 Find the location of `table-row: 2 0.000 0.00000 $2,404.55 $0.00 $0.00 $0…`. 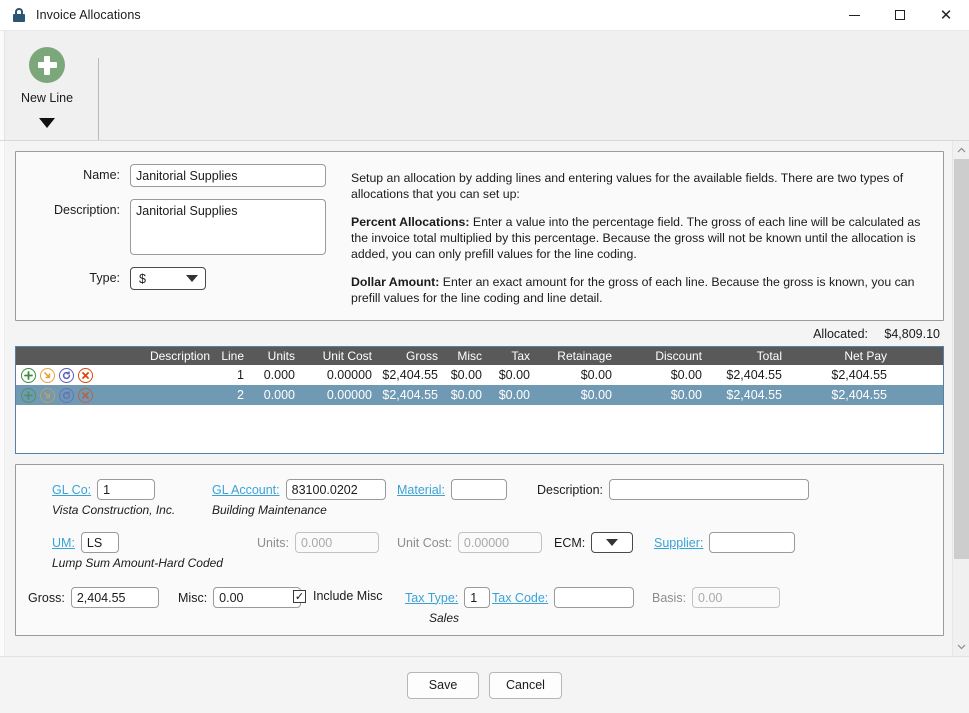

table-row: 2 0.000 0.00000 $2,404.55 $0.00 $0.00 $0… is located at coordinates (479, 395).